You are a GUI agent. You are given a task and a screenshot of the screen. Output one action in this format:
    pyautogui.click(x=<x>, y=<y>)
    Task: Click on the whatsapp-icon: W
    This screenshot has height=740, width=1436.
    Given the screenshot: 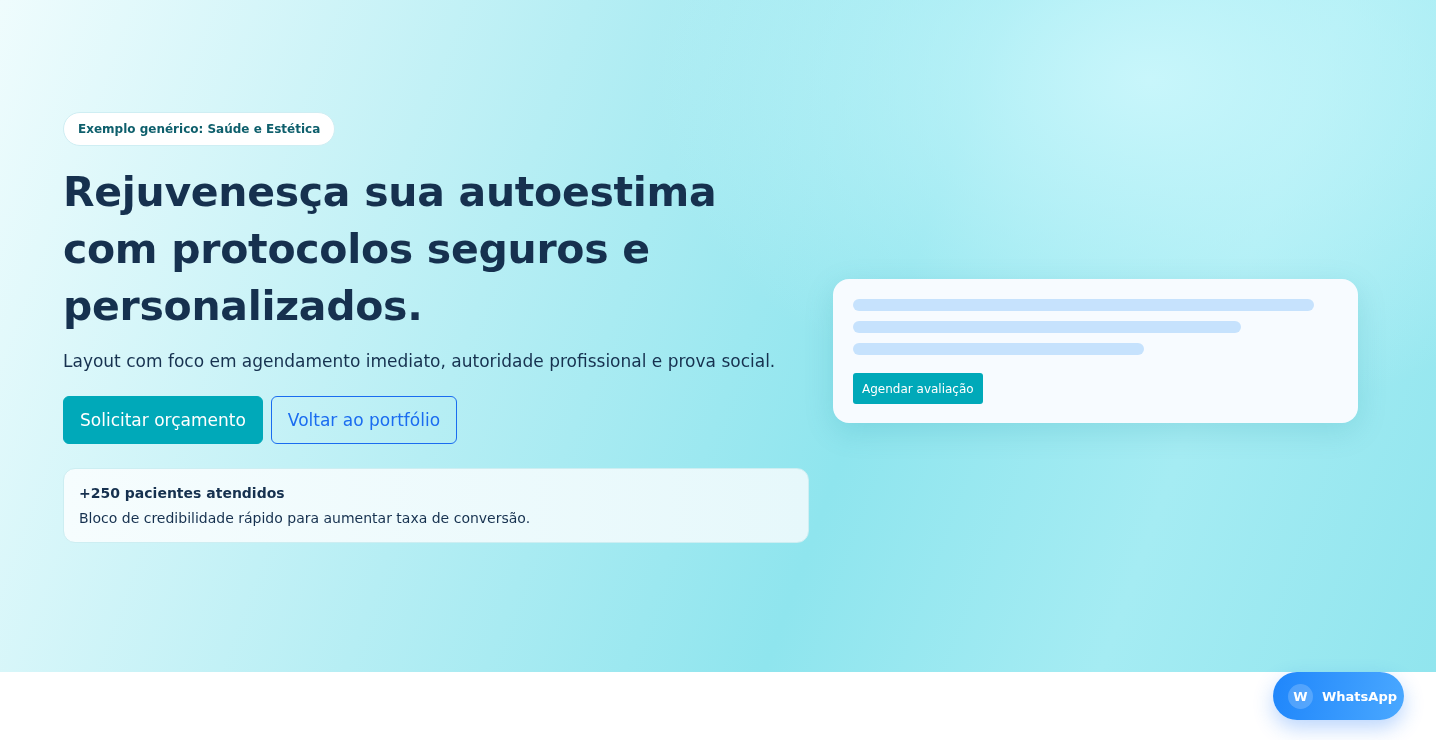 What is the action you would take?
    pyautogui.click(x=1300, y=696)
    